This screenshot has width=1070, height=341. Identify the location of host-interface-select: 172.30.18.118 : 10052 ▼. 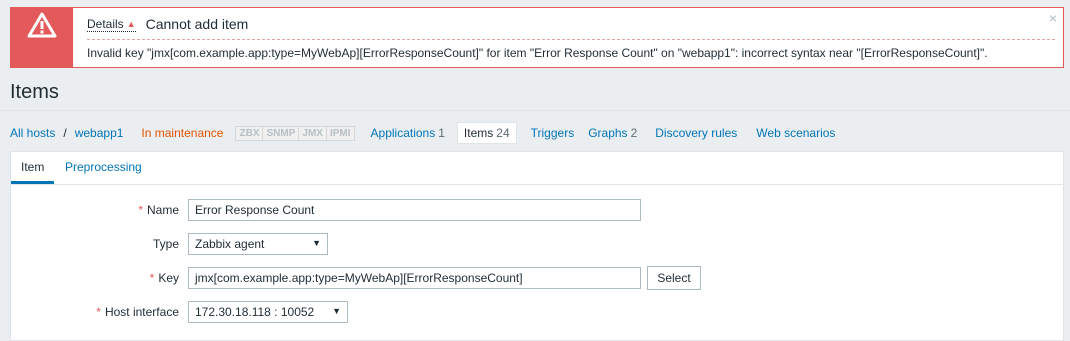
(268, 312).